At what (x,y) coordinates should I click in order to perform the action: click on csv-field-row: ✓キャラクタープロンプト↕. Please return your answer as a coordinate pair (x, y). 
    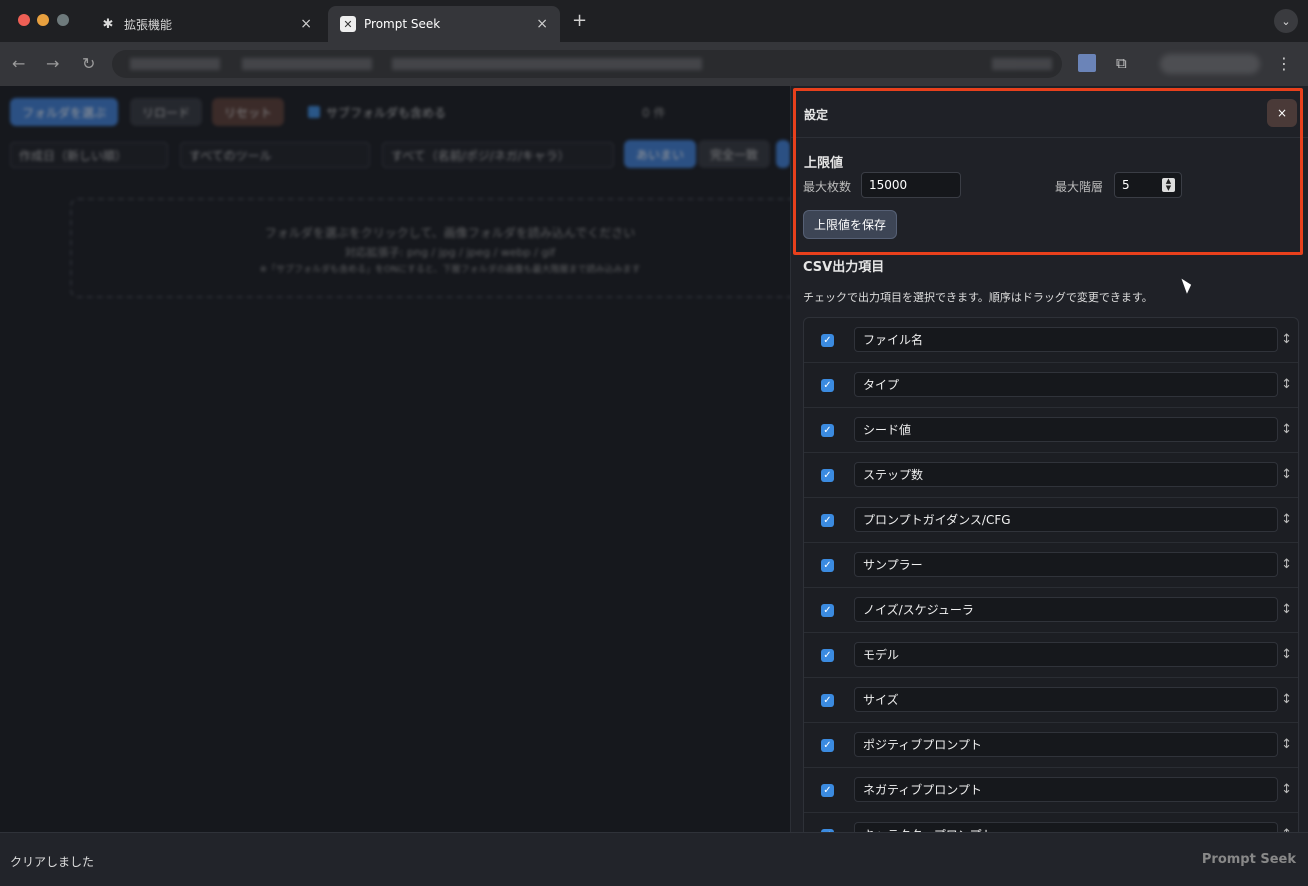
    Looking at the image, I should click on (1051, 822).